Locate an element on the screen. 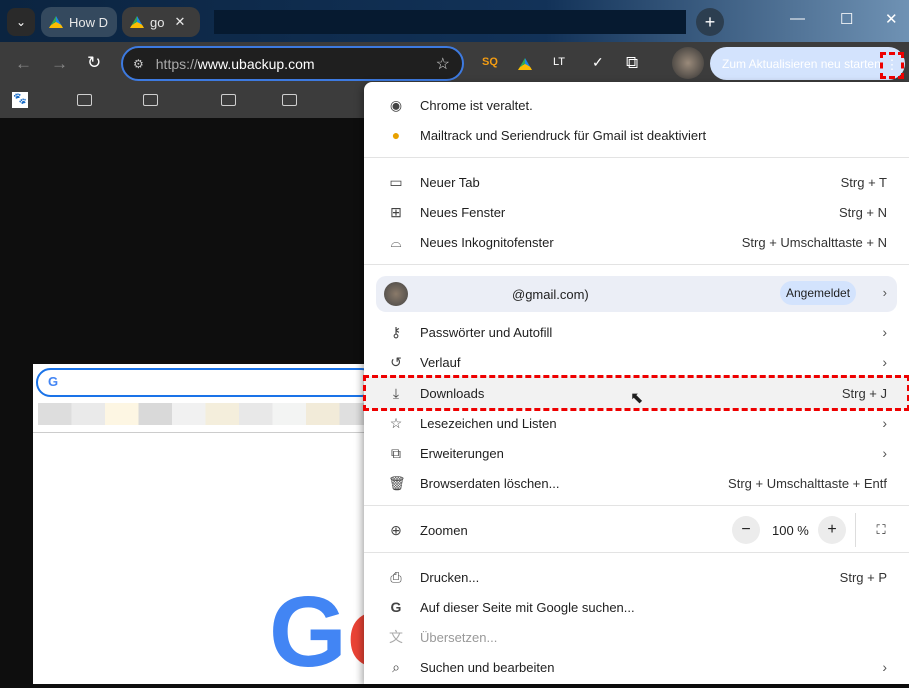 This screenshot has width=909, height=688. site-info-icon: ⚙ is located at coordinates (138, 64).